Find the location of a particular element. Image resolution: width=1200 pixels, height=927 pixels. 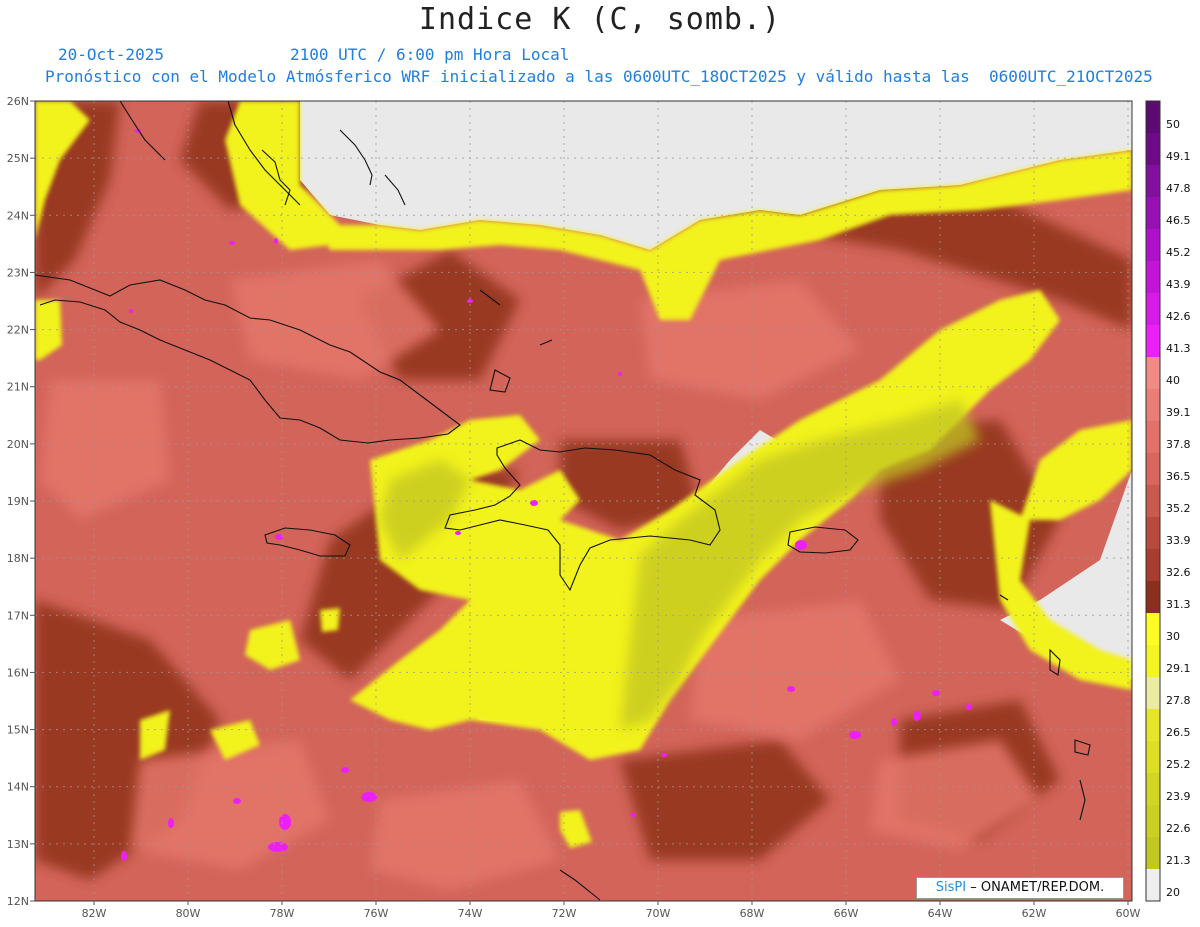

lat-label: 19N is located at coordinates (18, 501).